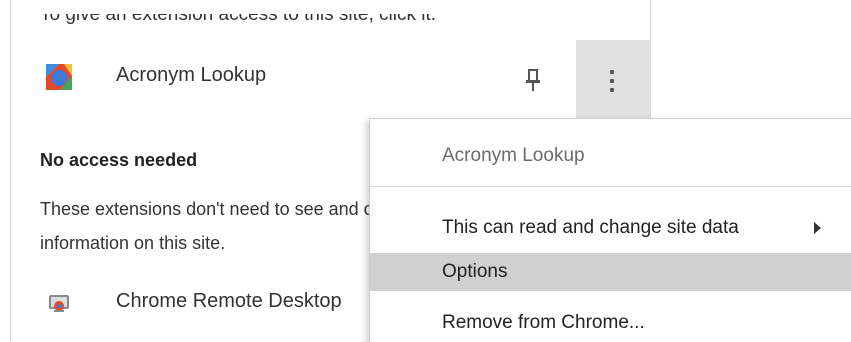  I want to click on menu-header: Acronym Lookup, so click(513, 155).